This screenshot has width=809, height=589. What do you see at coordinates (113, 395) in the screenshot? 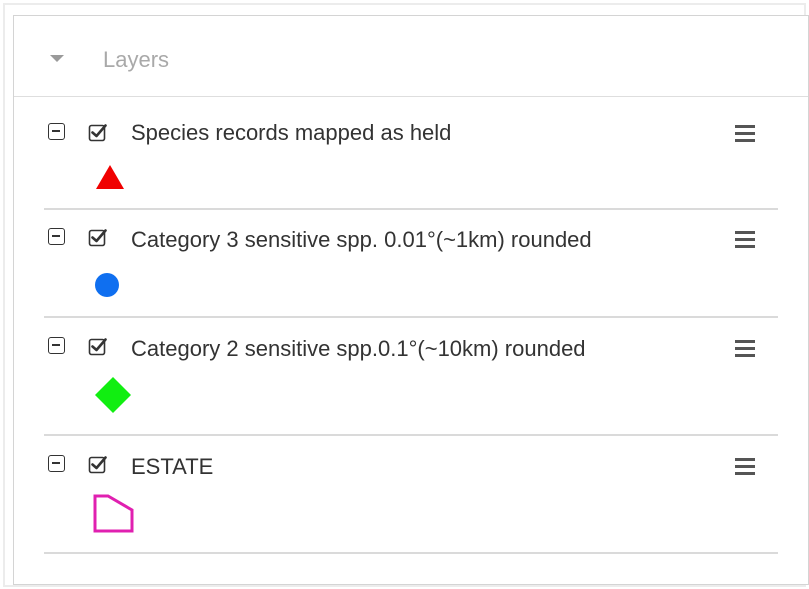
I see `diamond-legend-icon` at bounding box center [113, 395].